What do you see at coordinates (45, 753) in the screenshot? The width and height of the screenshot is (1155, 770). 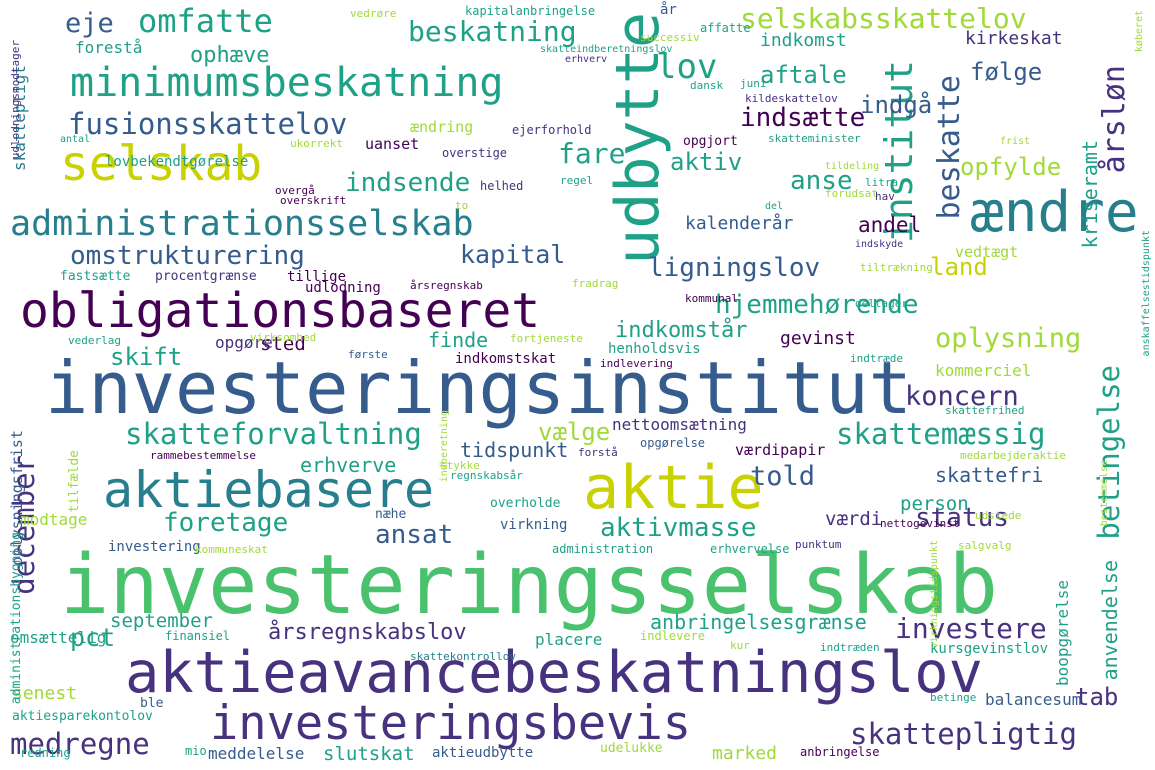 I see `cloud-word: redning` at bounding box center [45, 753].